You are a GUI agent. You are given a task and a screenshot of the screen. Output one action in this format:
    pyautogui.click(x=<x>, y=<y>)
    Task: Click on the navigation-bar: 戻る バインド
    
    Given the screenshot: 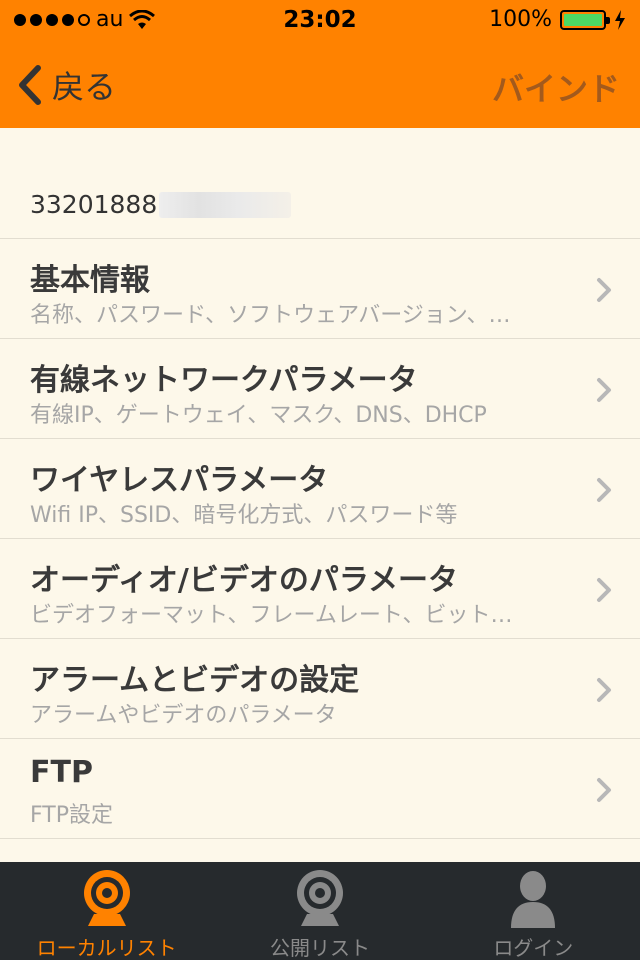 What is the action you would take?
    pyautogui.click(x=320, y=84)
    